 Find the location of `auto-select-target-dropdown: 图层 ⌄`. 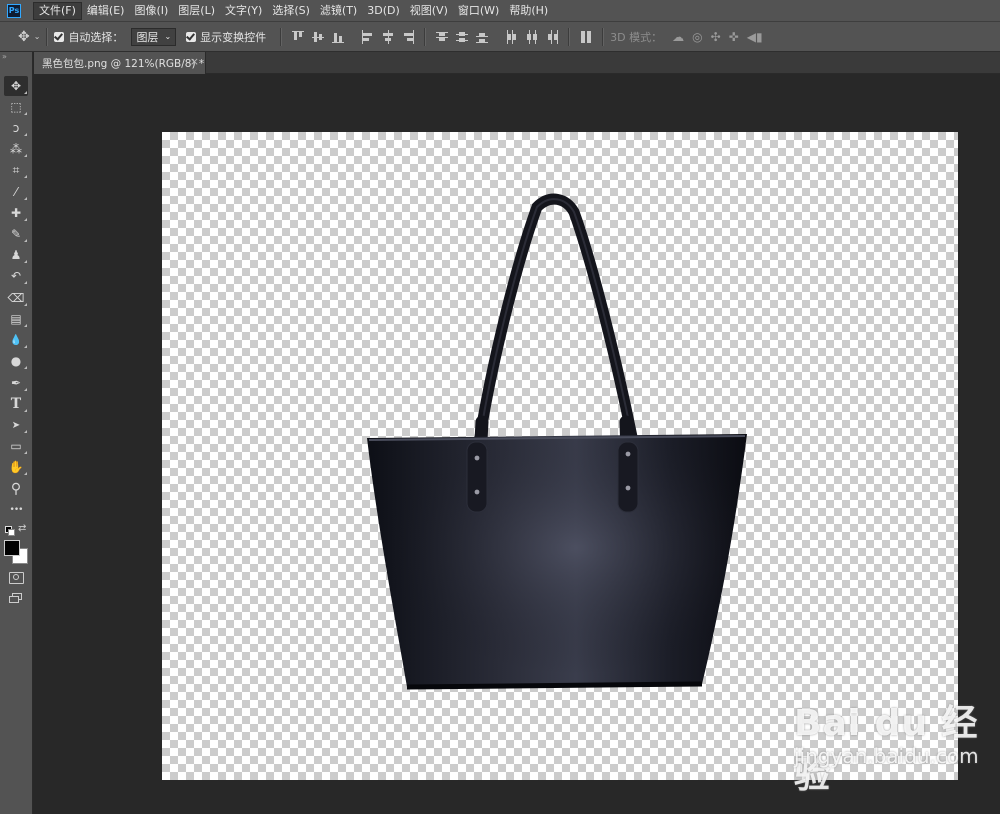

auto-select-target-dropdown: 图层 ⌄ is located at coordinates (154, 36).